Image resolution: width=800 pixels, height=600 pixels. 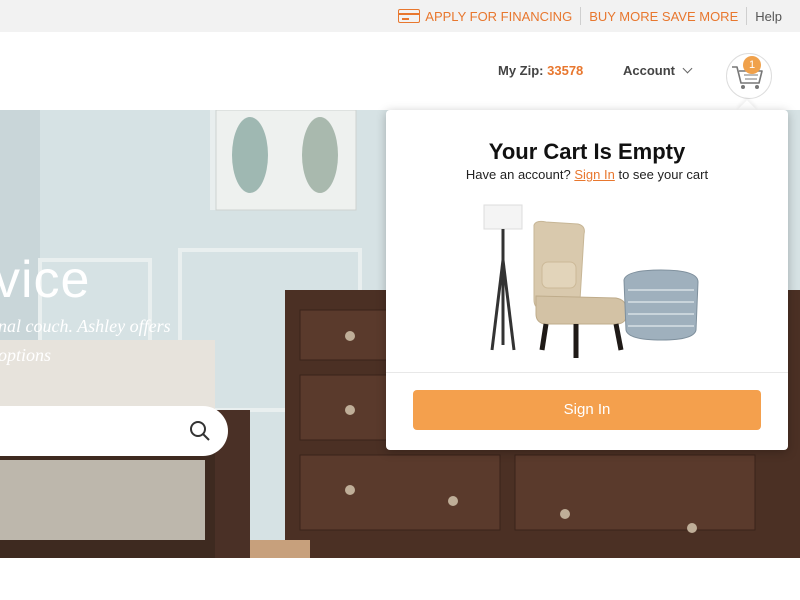 What do you see at coordinates (521, 70) in the screenshot?
I see `zip-label: My Zip:` at bounding box center [521, 70].